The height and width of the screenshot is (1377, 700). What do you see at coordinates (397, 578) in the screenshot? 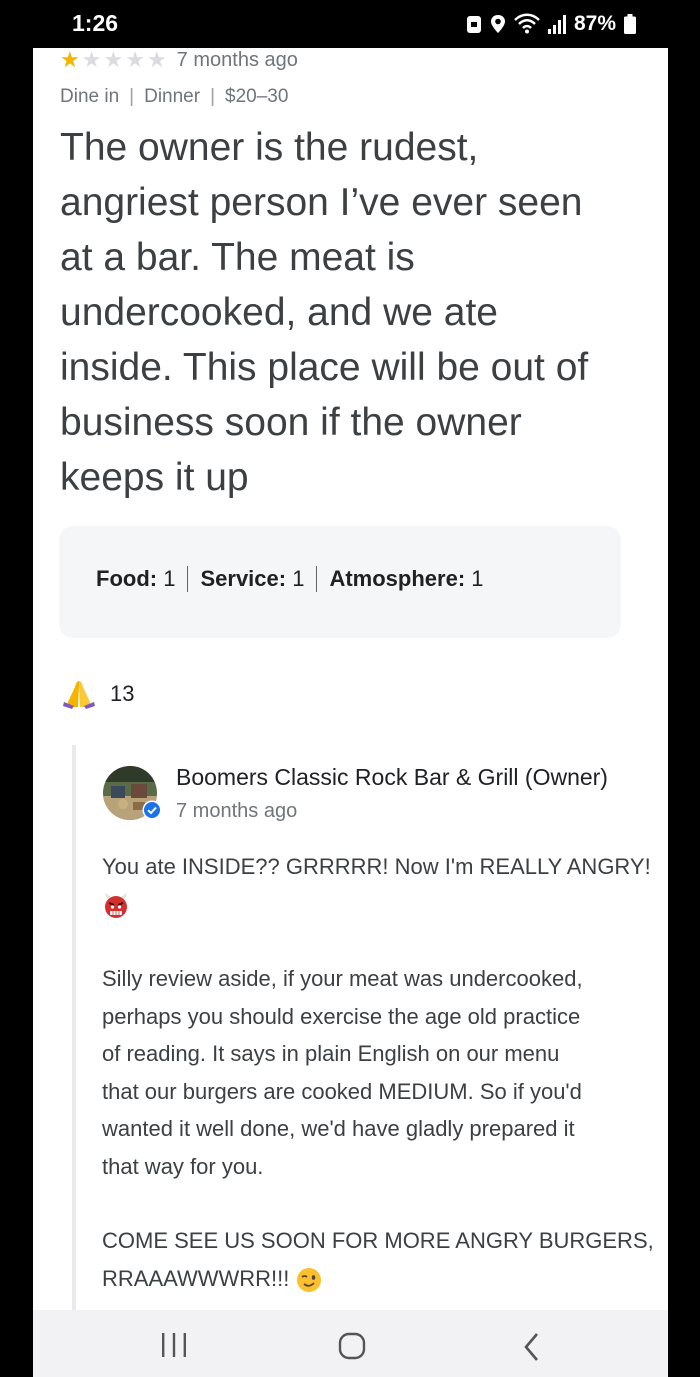
I see `atmosphere-rating-label: Atmosphere:` at bounding box center [397, 578].